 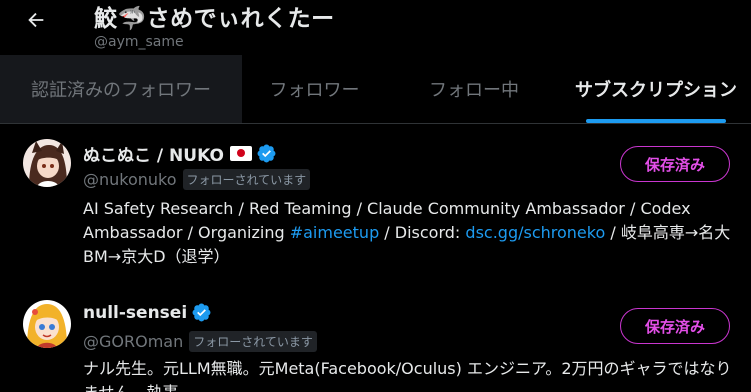 What do you see at coordinates (139, 42) in the screenshot?
I see `profile-handle: @aym_same` at bounding box center [139, 42].